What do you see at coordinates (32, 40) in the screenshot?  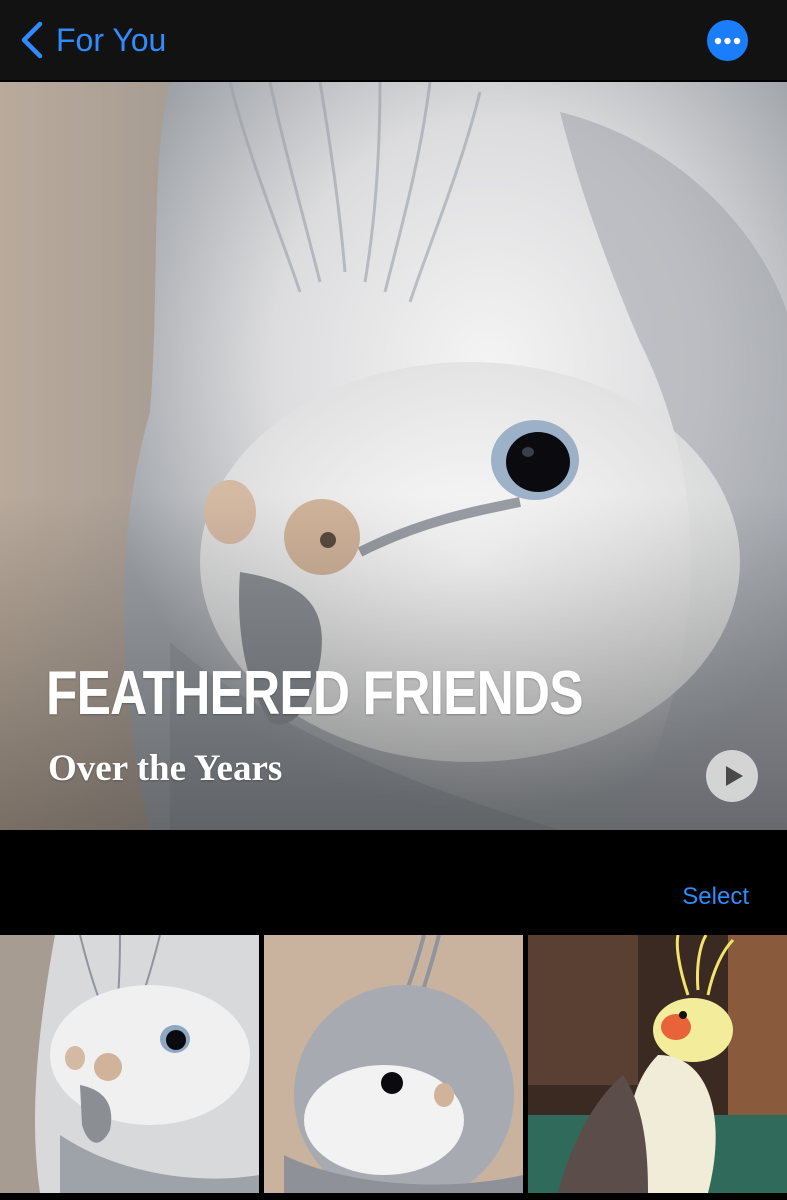 I see `chevron-left-icon` at bounding box center [32, 40].